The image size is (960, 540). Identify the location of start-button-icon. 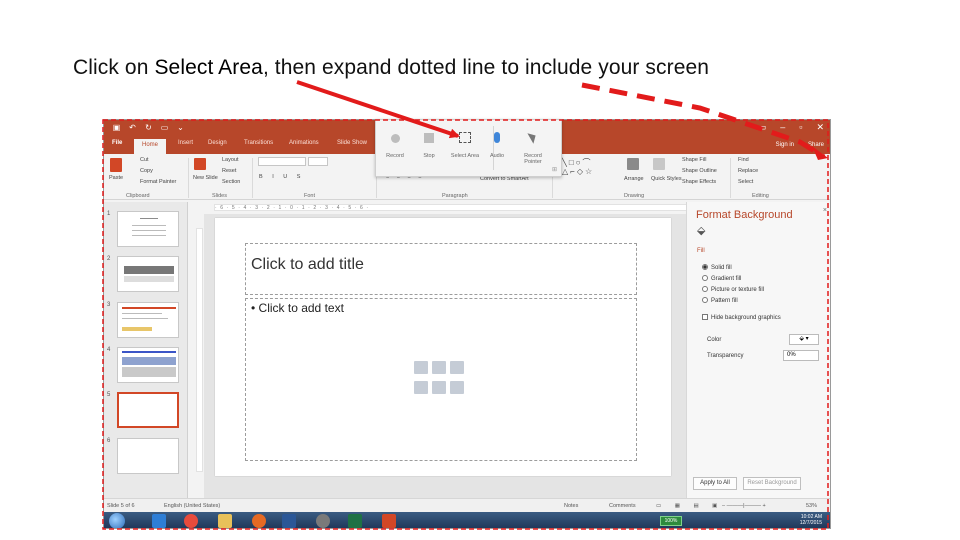
(117, 520).